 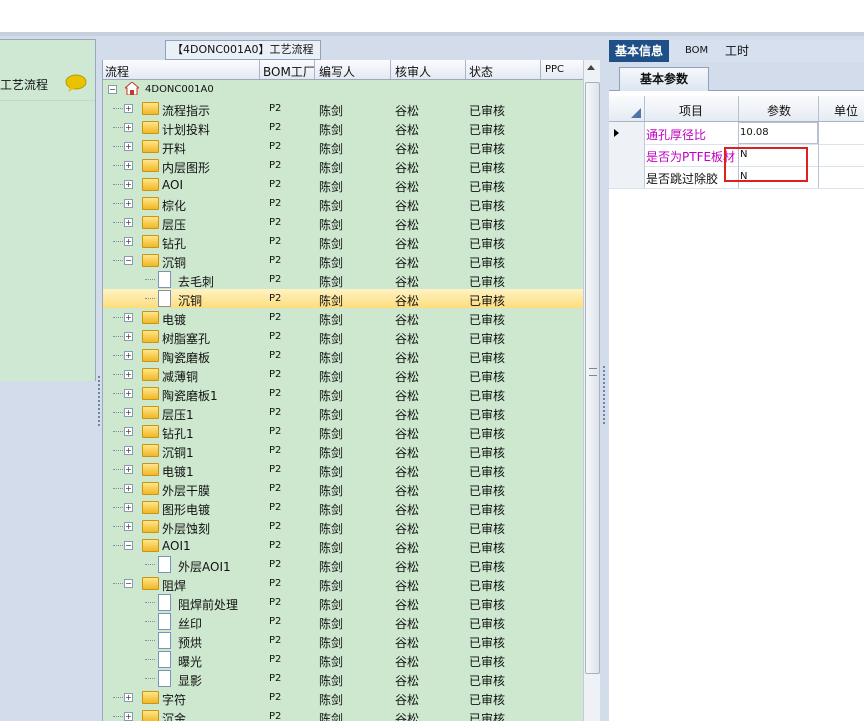 I want to click on writer-cell: 陈剑, so click(x=331, y=206).